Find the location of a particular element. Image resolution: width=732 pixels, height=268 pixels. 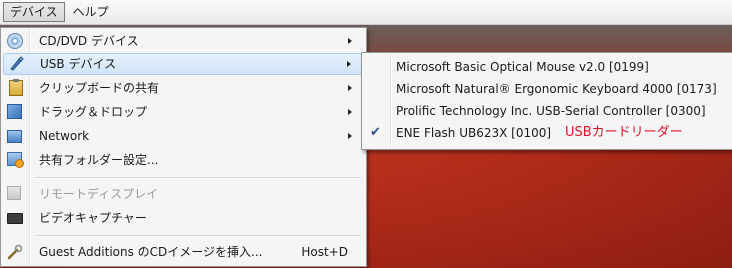

menu-item-video-capture: ビデオキャプチャー is located at coordinates (183, 218).